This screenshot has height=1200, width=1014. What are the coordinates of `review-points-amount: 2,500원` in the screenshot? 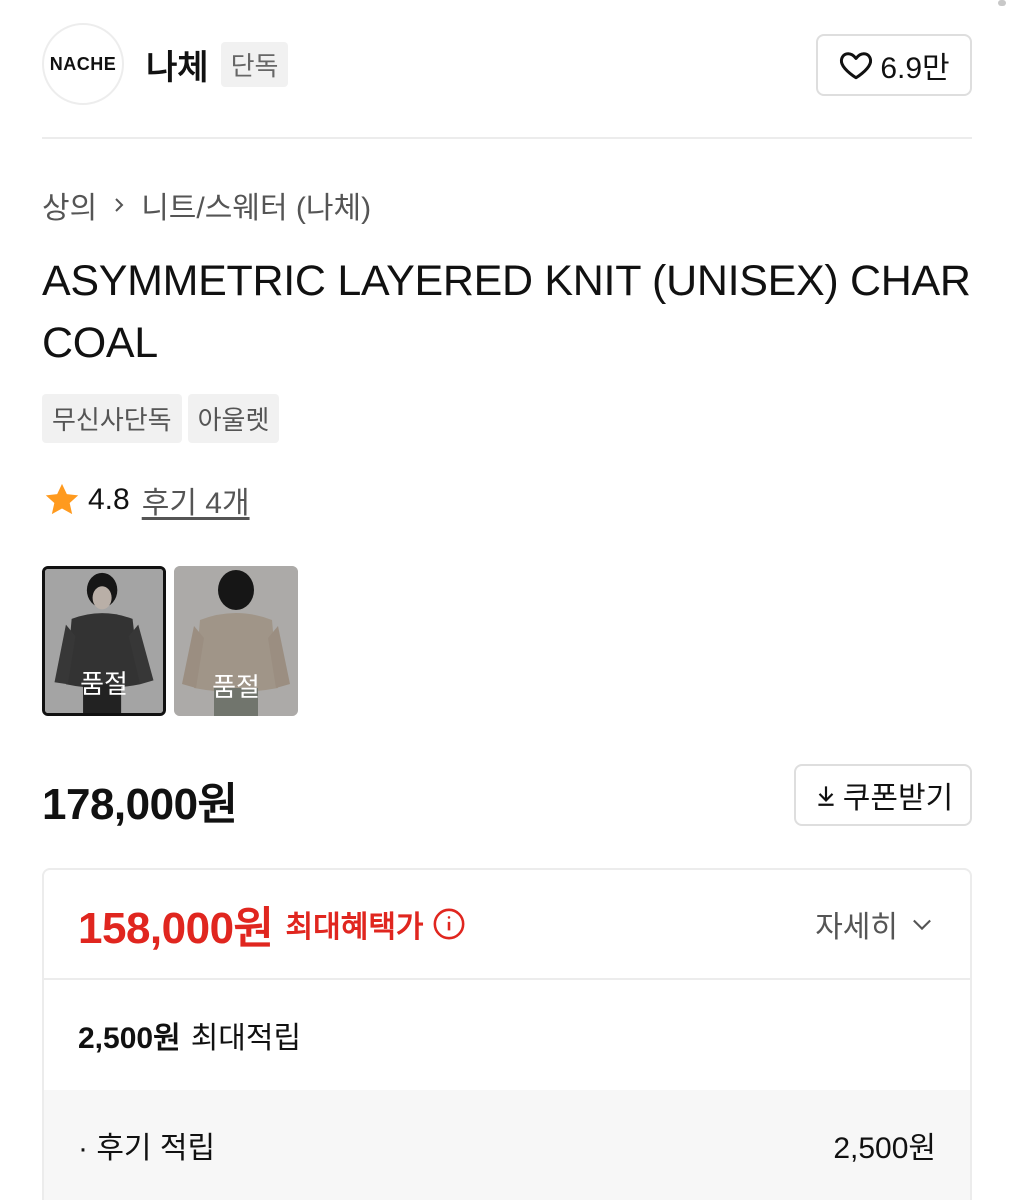 It's located at (884, 1148).